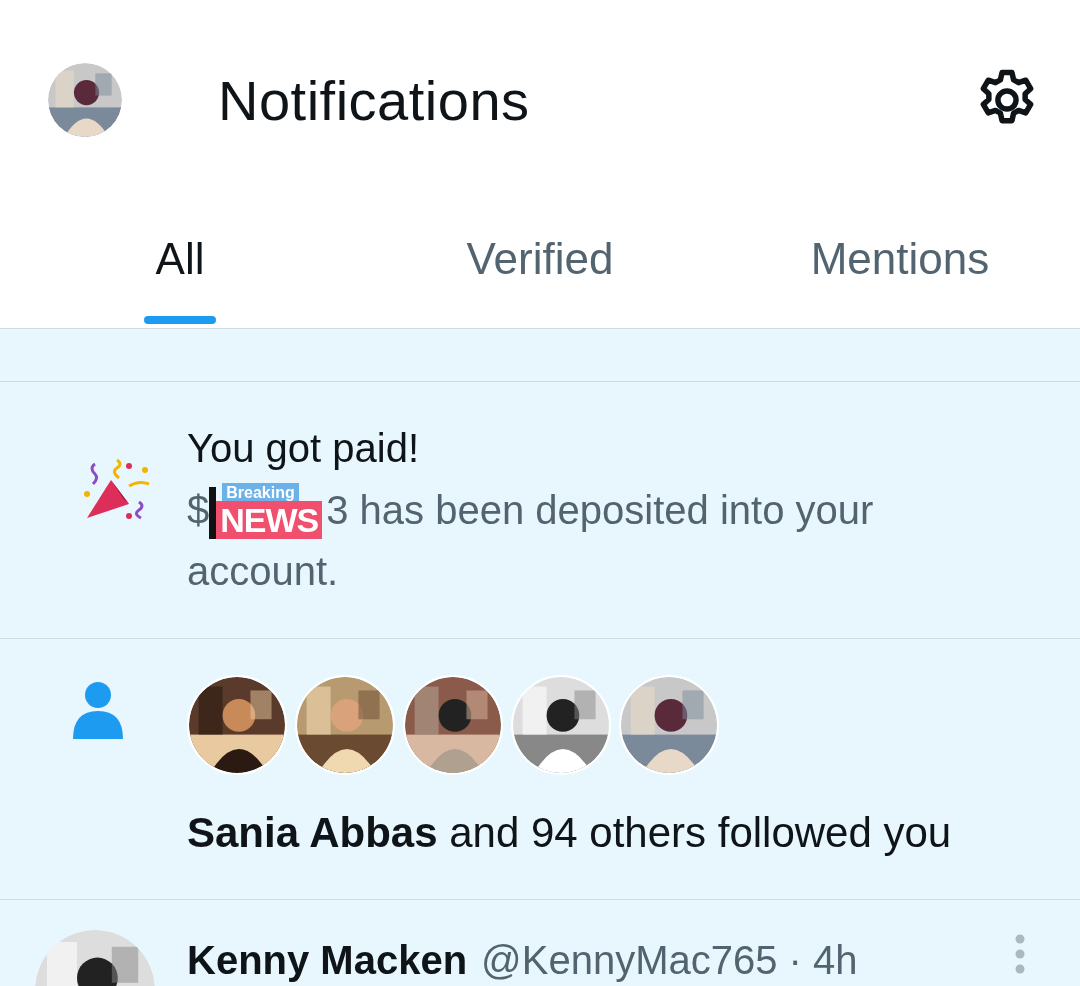 Image resolution: width=1080 pixels, height=986 pixels. I want to click on notification-title: You got paid!, so click(304, 448).